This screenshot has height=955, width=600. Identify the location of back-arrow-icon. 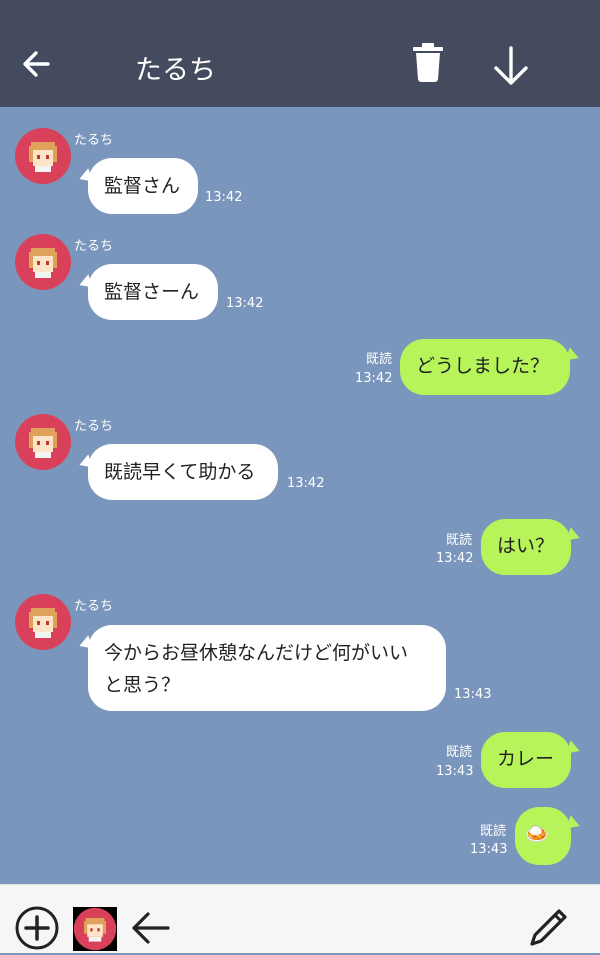
(38, 64).